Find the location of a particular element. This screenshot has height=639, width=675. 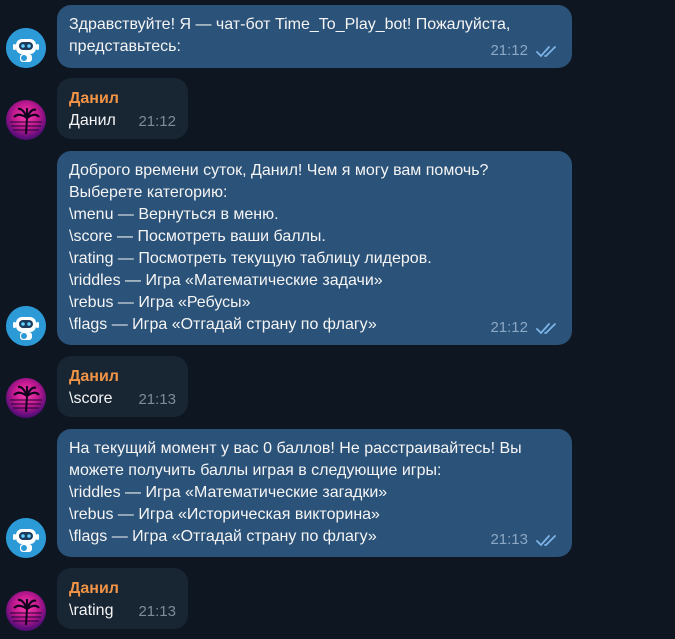

message-text-line: \rebus — Игра «Ребусы» is located at coordinates (160, 302).